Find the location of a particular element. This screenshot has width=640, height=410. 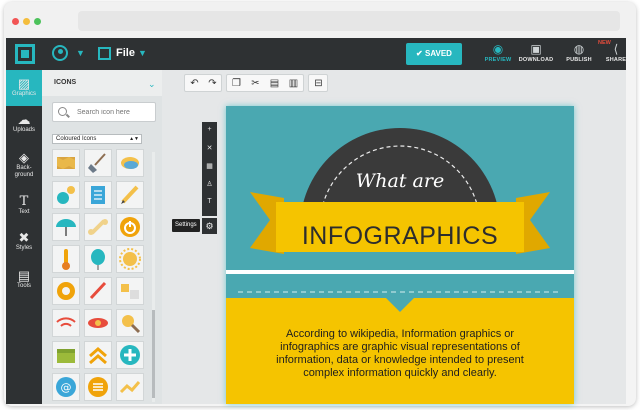

saved-button: ✔ SAVED is located at coordinates (434, 54).